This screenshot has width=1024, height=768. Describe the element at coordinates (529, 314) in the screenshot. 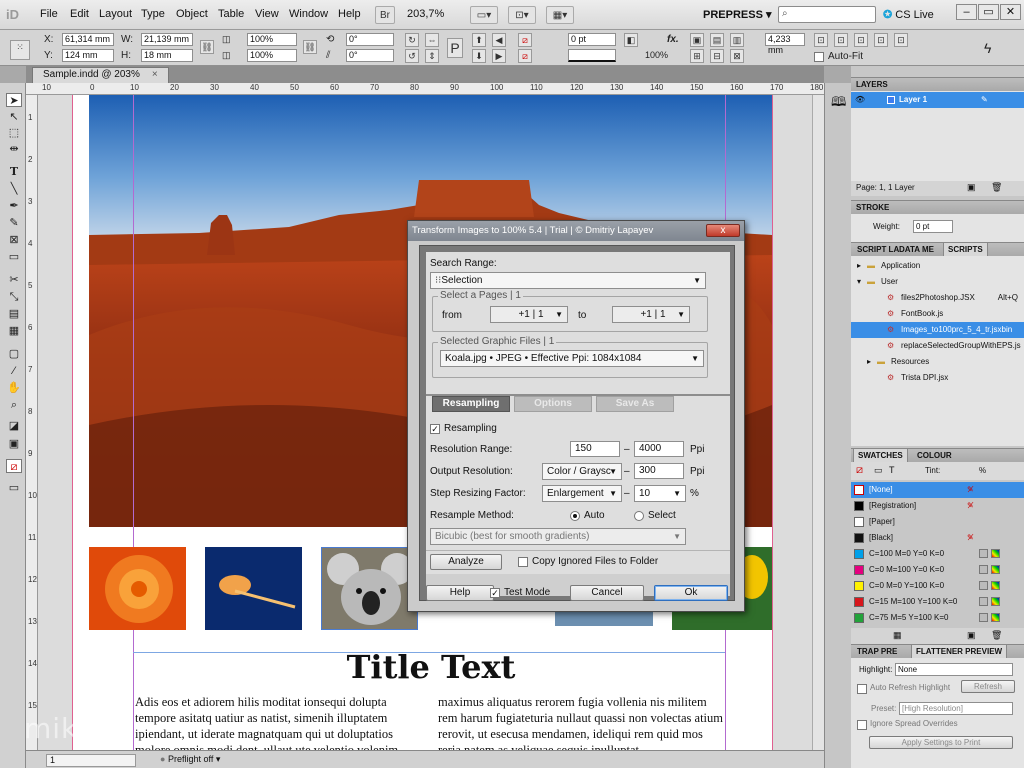

I see `from-select: +1 | 1 ▼` at that location.